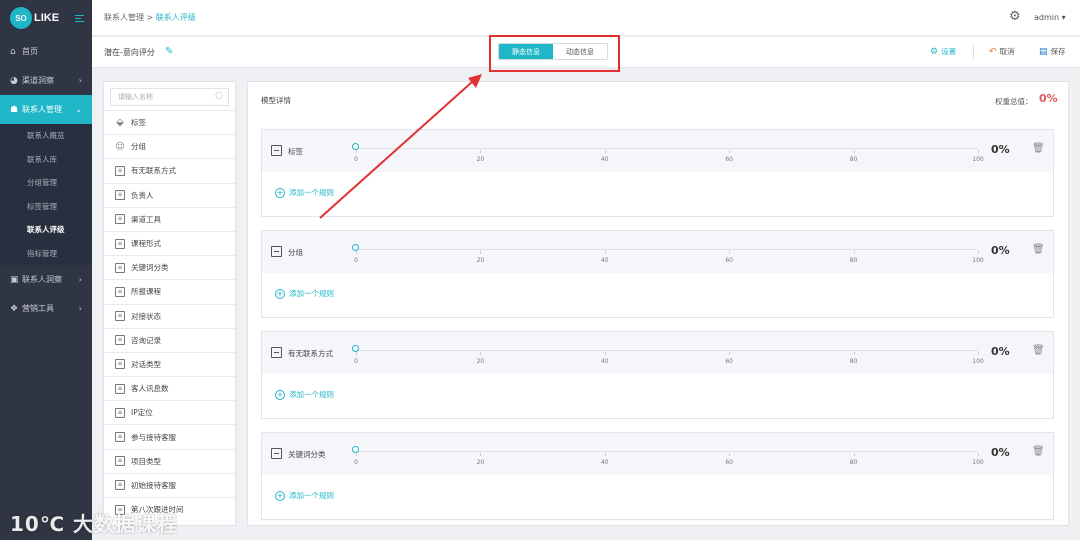 Image resolution: width=1080 pixels, height=540 pixels. I want to click on rule-block-name: 标签, so click(295, 151).